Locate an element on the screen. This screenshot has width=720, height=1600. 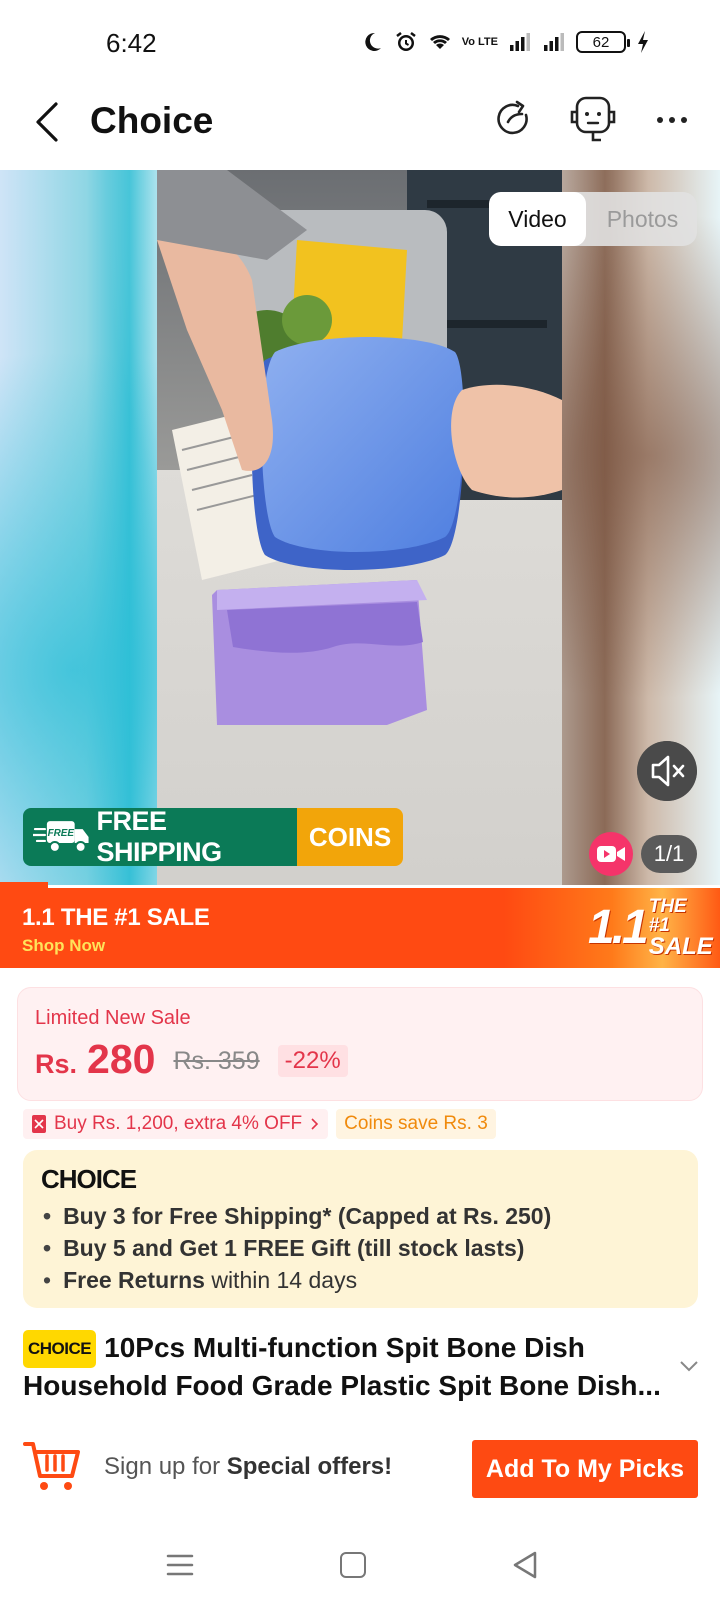
charging-icon is located at coordinates (643, 42).